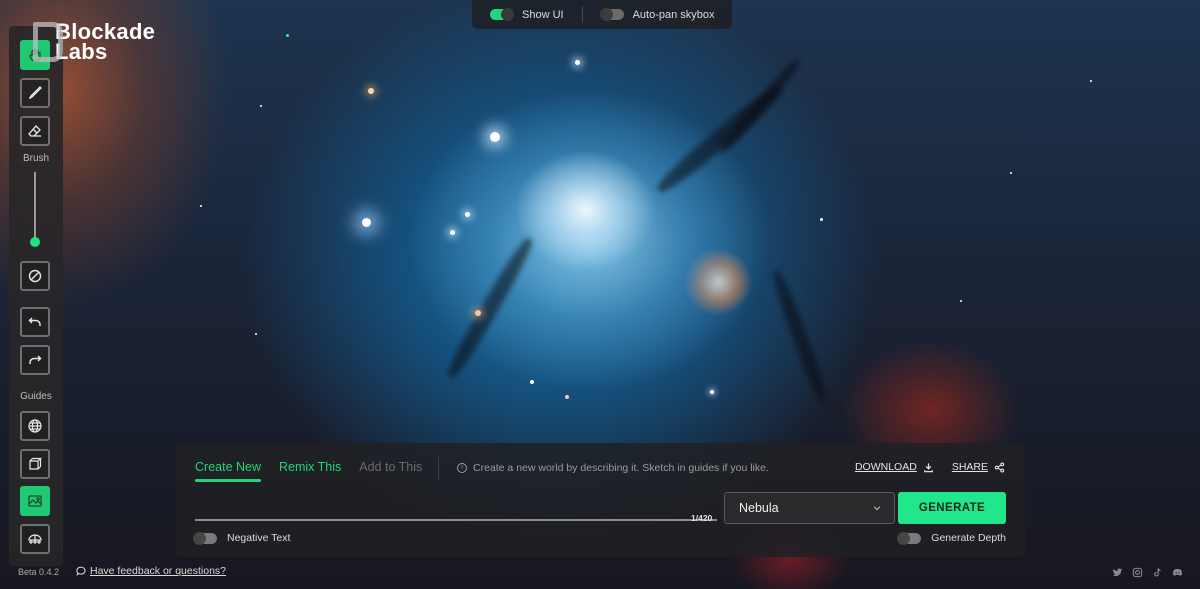  I want to click on chevron-down-icon, so click(877, 508).